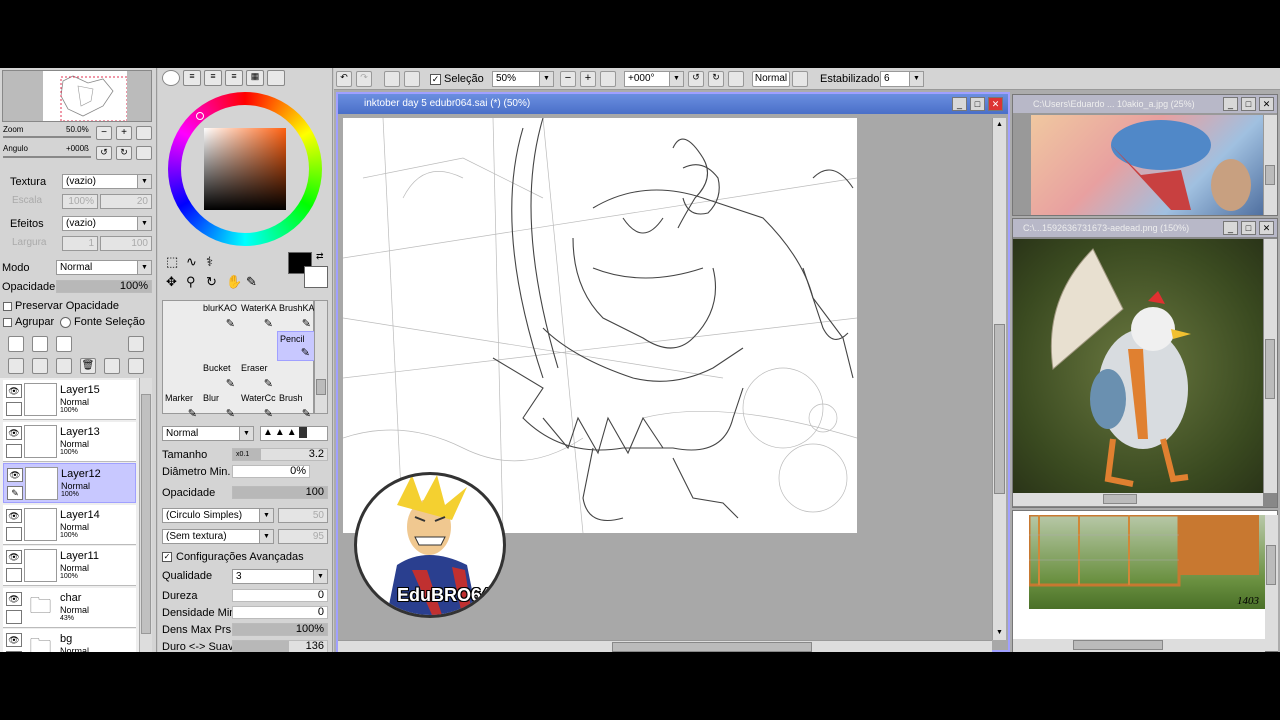 The height and width of the screenshot is (720, 1280). Describe the element at coordinates (220, 316) in the screenshot. I see `brush-slot: blurKAO ✎` at that location.